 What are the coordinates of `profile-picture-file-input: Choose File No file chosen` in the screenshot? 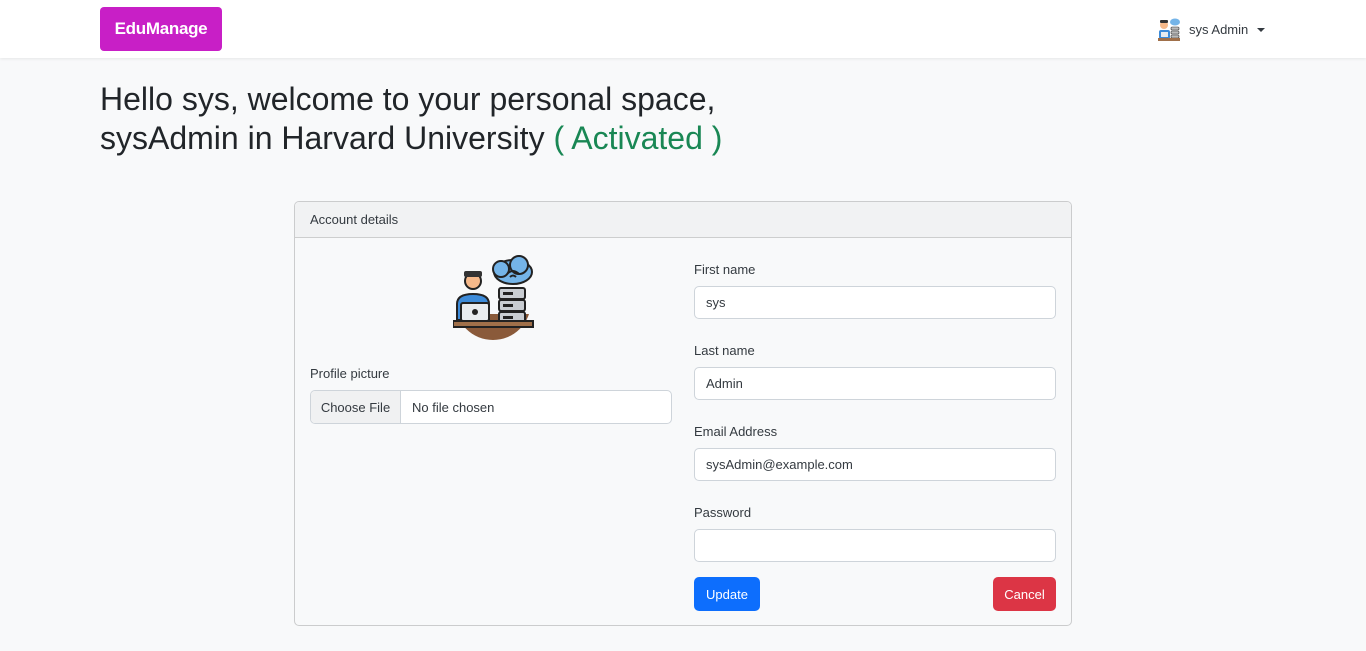 It's located at (491, 407).